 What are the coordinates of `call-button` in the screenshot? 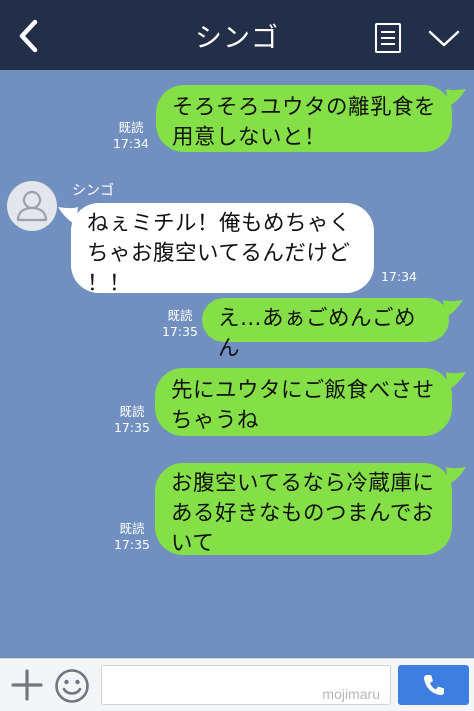 It's located at (433, 685).